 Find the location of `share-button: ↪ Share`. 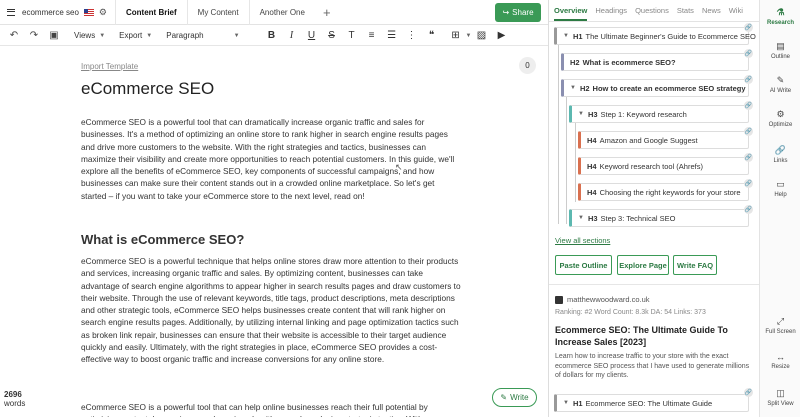

share-button: ↪ Share is located at coordinates (518, 12).